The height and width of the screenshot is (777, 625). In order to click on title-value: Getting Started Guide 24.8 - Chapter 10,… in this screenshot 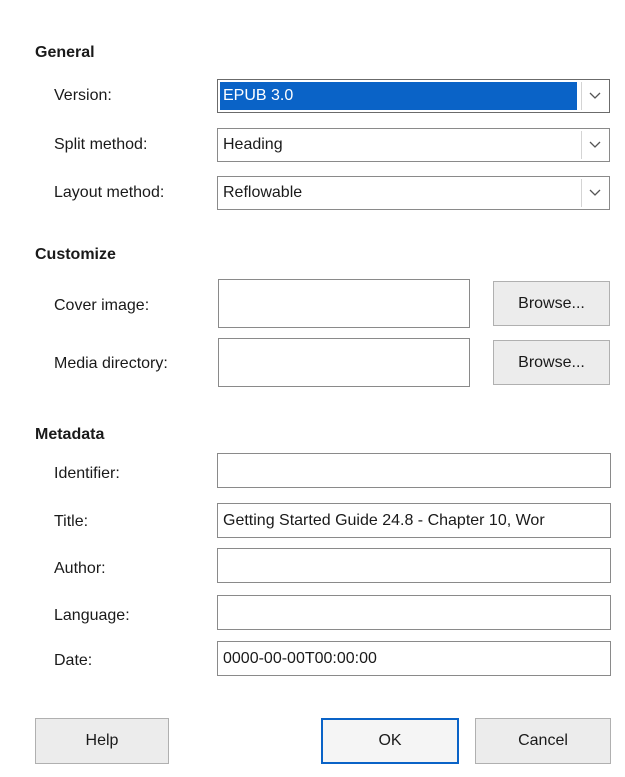, I will do `click(384, 520)`.